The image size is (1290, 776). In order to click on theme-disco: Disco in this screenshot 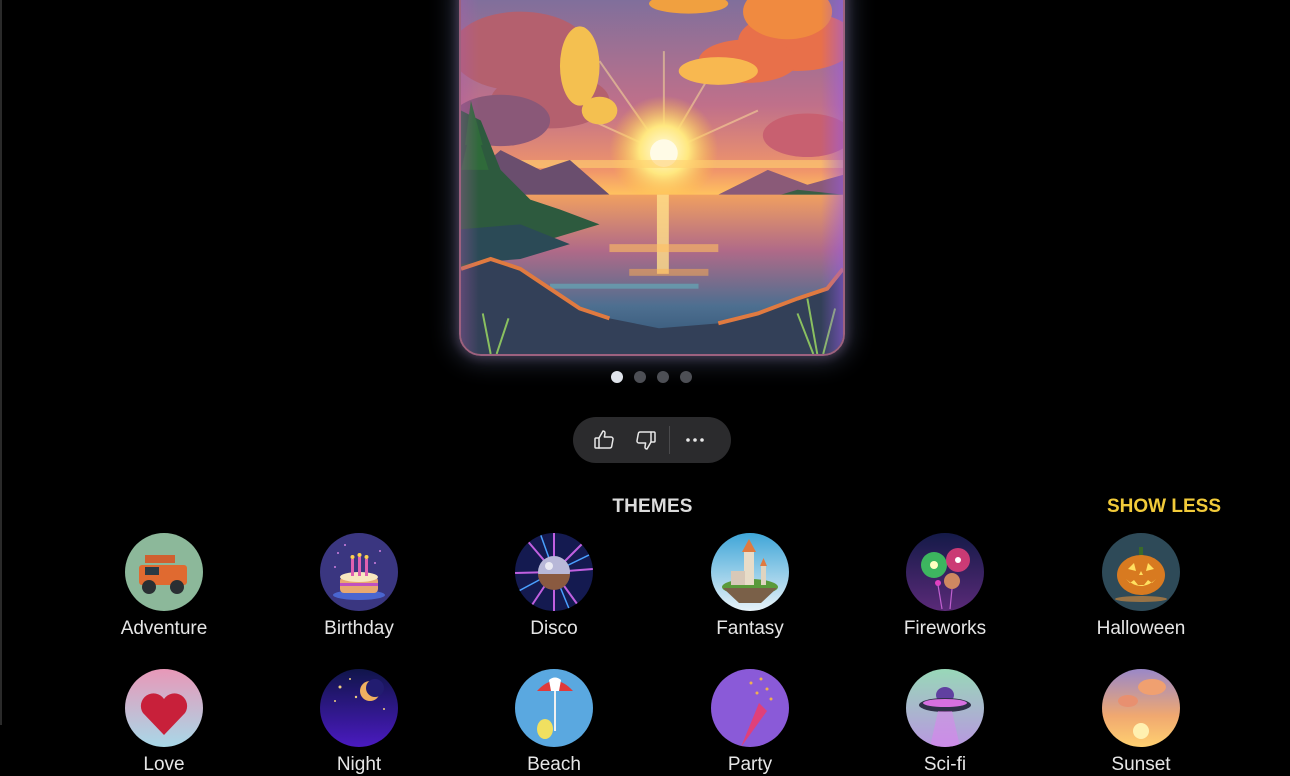, I will do `click(554, 586)`.